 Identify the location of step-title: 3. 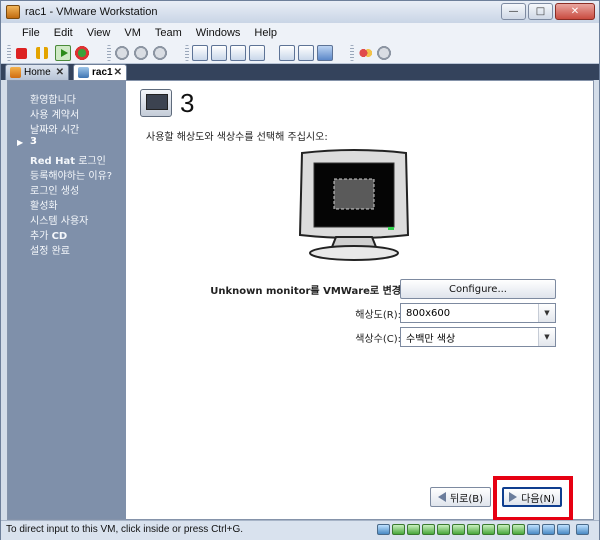
(187, 103).